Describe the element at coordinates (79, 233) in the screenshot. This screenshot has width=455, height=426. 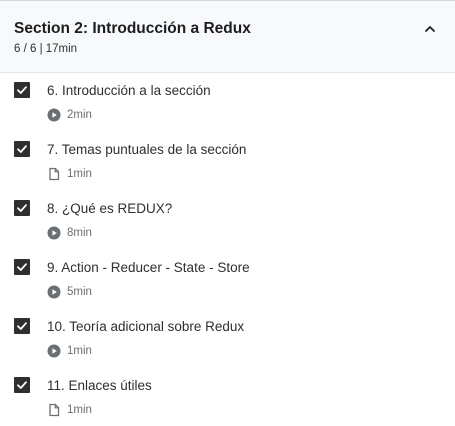
I see `lecture-duration: 8min` at that location.